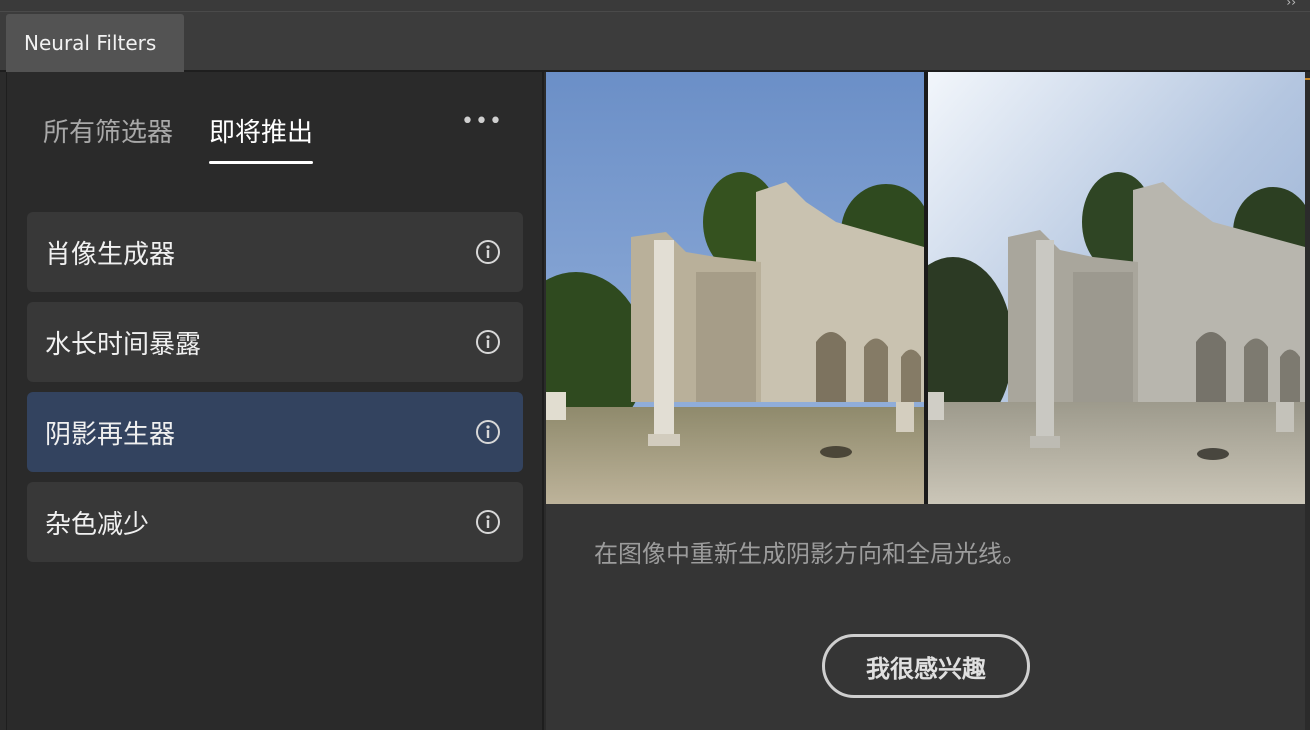 The image size is (1310, 730). What do you see at coordinates (178, 139) in the screenshot?
I see `filter-tabs: 所有筛选器 即将推出` at bounding box center [178, 139].